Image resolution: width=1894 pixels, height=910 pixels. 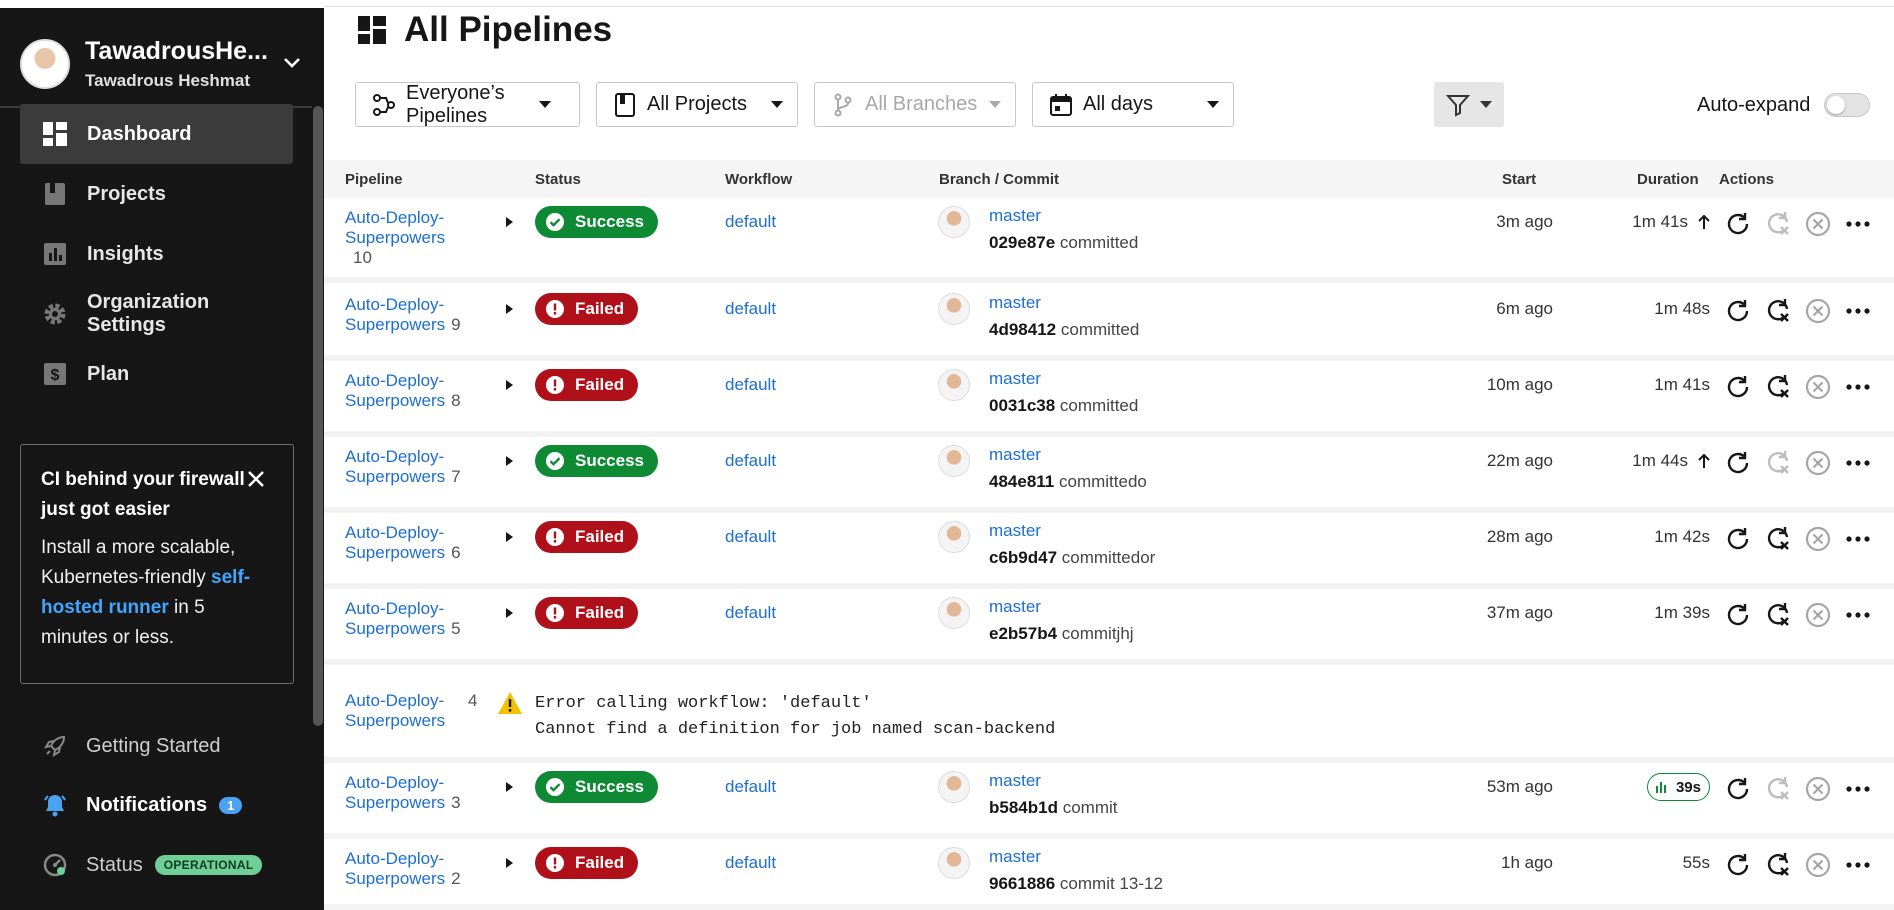 What do you see at coordinates (231, 805) in the screenshot?
I see `notifications-count-badge: 1` at bounding box center [231, 805].